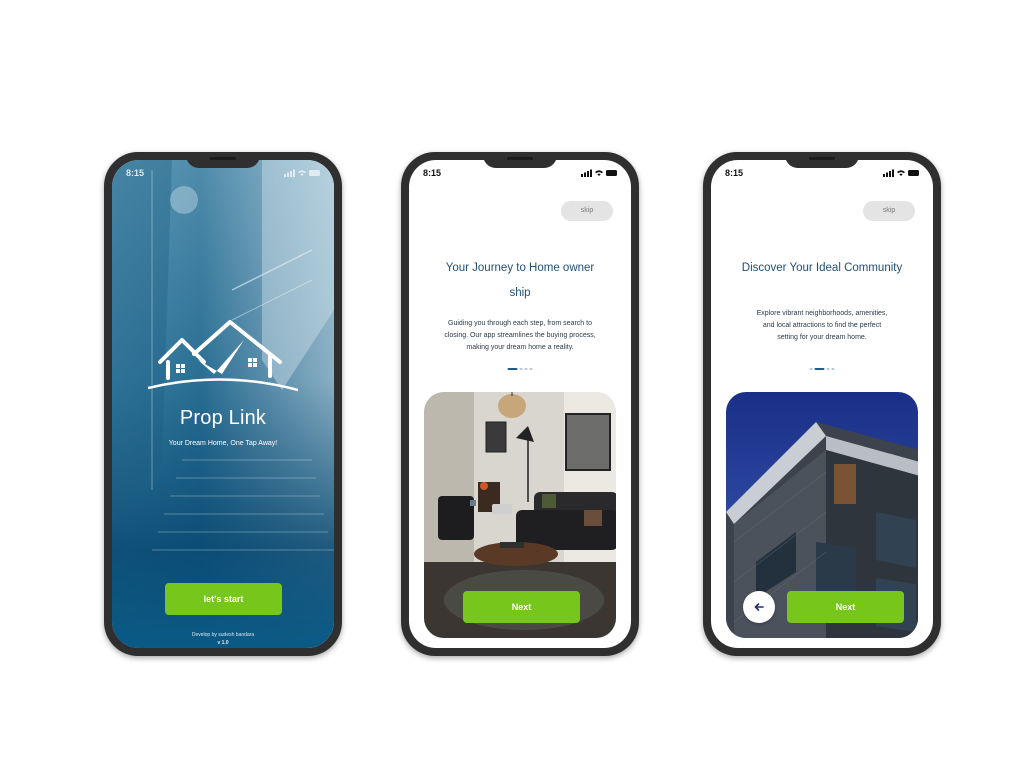 The width and height of the screenshot is (1024, 768). Describe the element at coordinates (223, 418) in the screenshot. I see `app-name: Prop Link` at that location.